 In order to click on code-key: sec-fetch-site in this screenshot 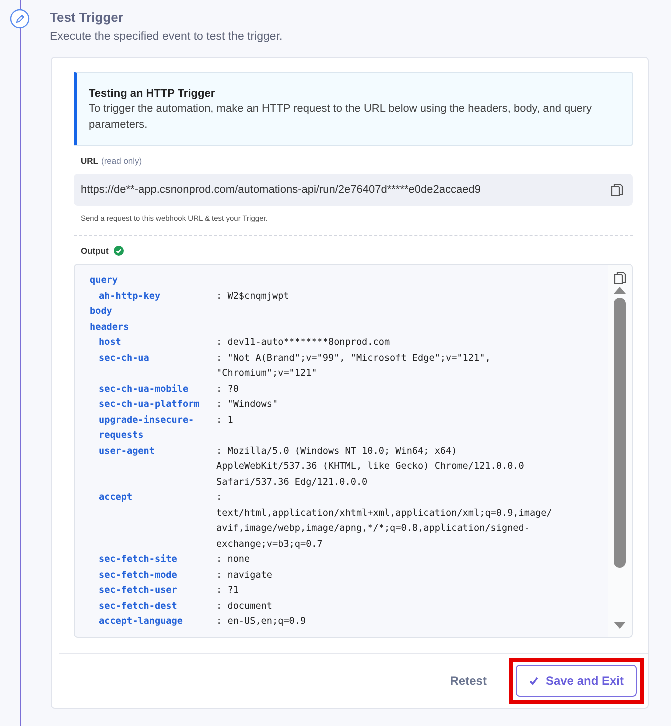, I will do `click(158, 560)`.